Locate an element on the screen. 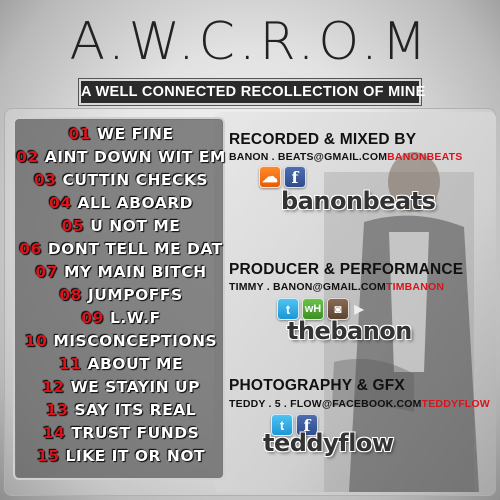 Image resolution: width=500 pixels, height=500 pixels. track-name: TRUST FUNDS is located at coordinates (135, 433).